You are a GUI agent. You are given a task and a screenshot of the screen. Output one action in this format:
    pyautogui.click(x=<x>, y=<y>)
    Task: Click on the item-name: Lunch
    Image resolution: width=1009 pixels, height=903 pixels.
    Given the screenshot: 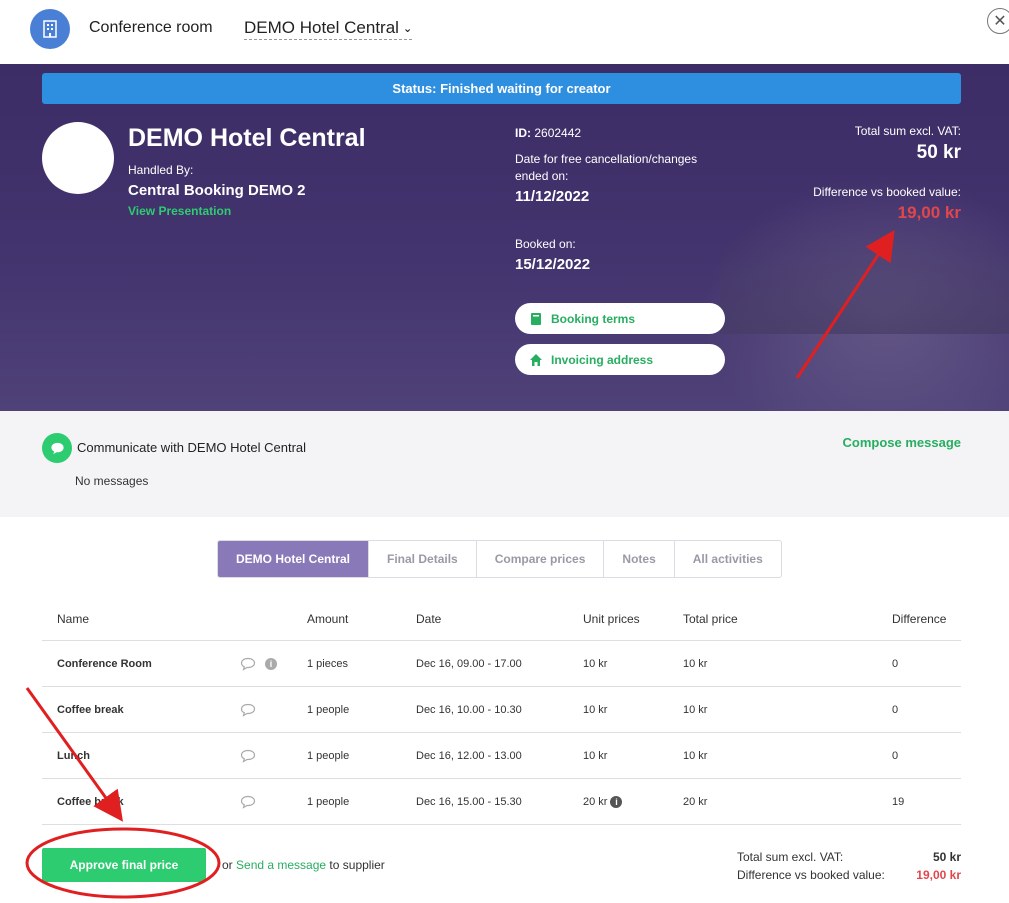 What is the action you would take?
    pyautogui.click(x=73, y=755)
    